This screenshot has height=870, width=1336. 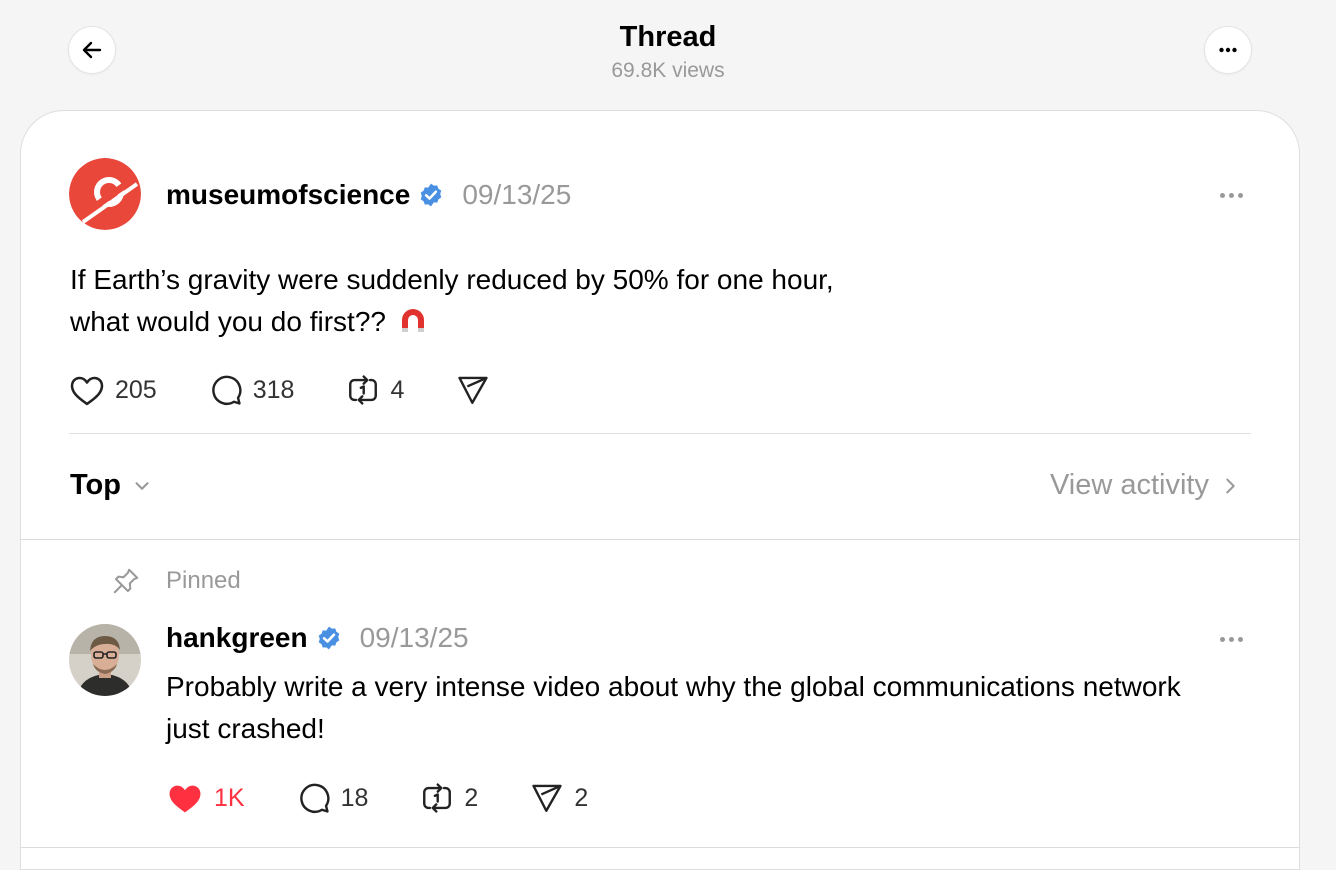 I want to click on reply-button: 318, so click(x=252, y=390).